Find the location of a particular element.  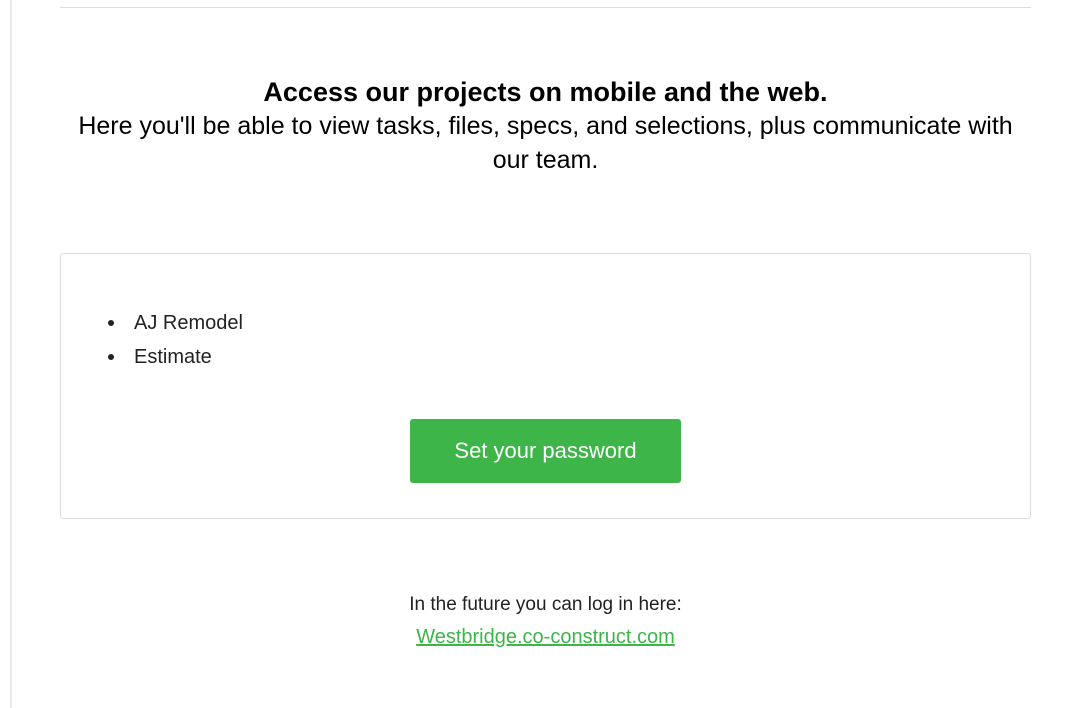

login-link: Westbridge.co-construct.com is located at coordinates (545, 637).